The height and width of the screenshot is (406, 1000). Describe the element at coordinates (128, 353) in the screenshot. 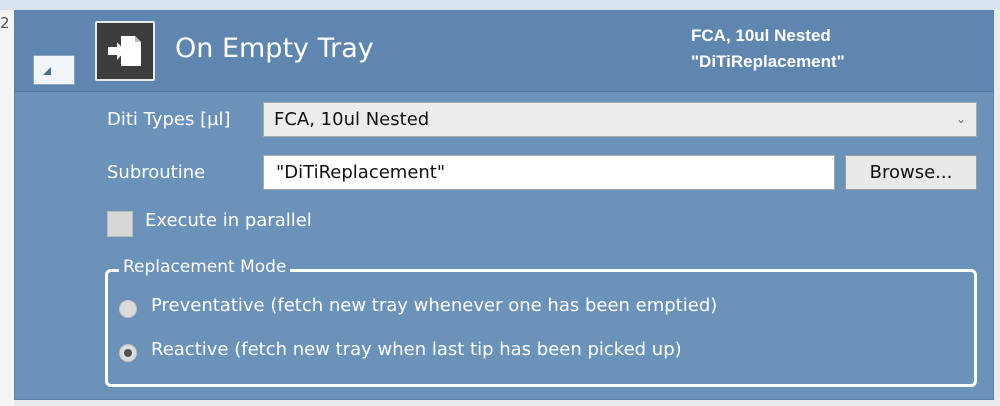

I see `radio-reactive` at that location.